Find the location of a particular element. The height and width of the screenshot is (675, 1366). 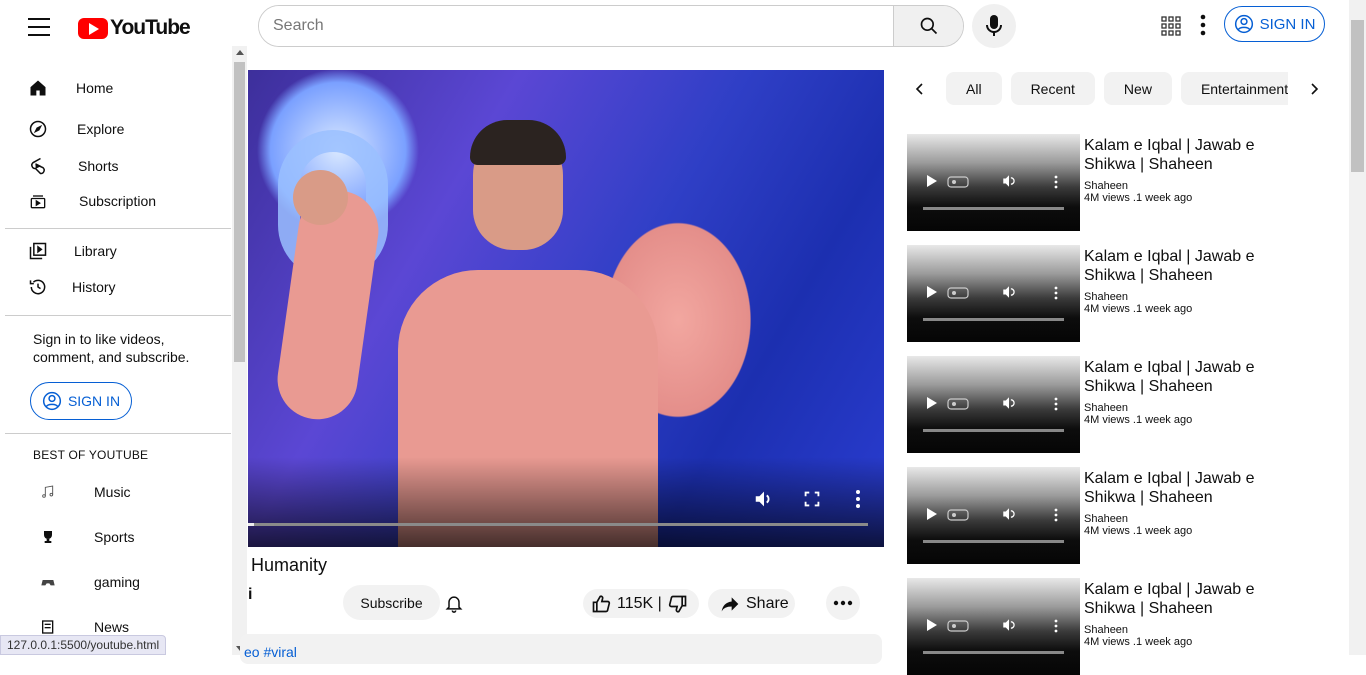

like-count: 115K | is located at coordinates (639, 603).